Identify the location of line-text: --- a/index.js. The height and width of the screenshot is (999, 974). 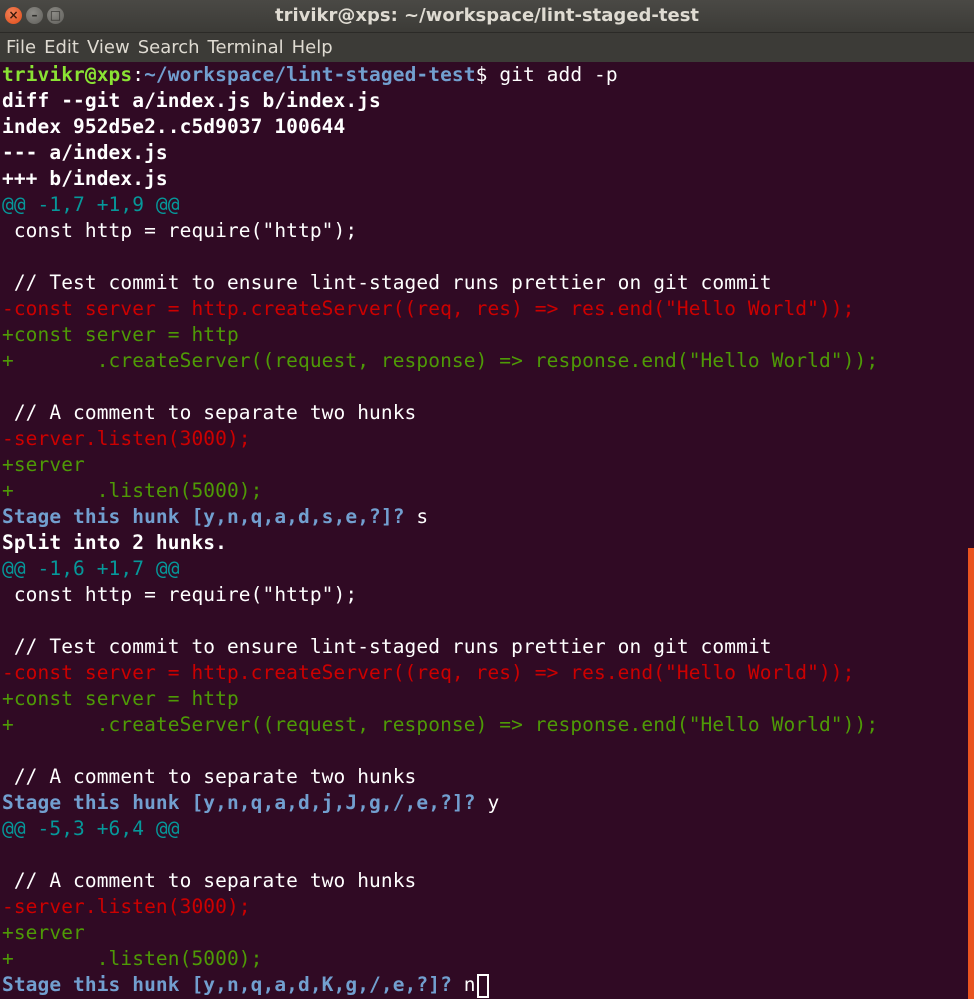
(85, 152).